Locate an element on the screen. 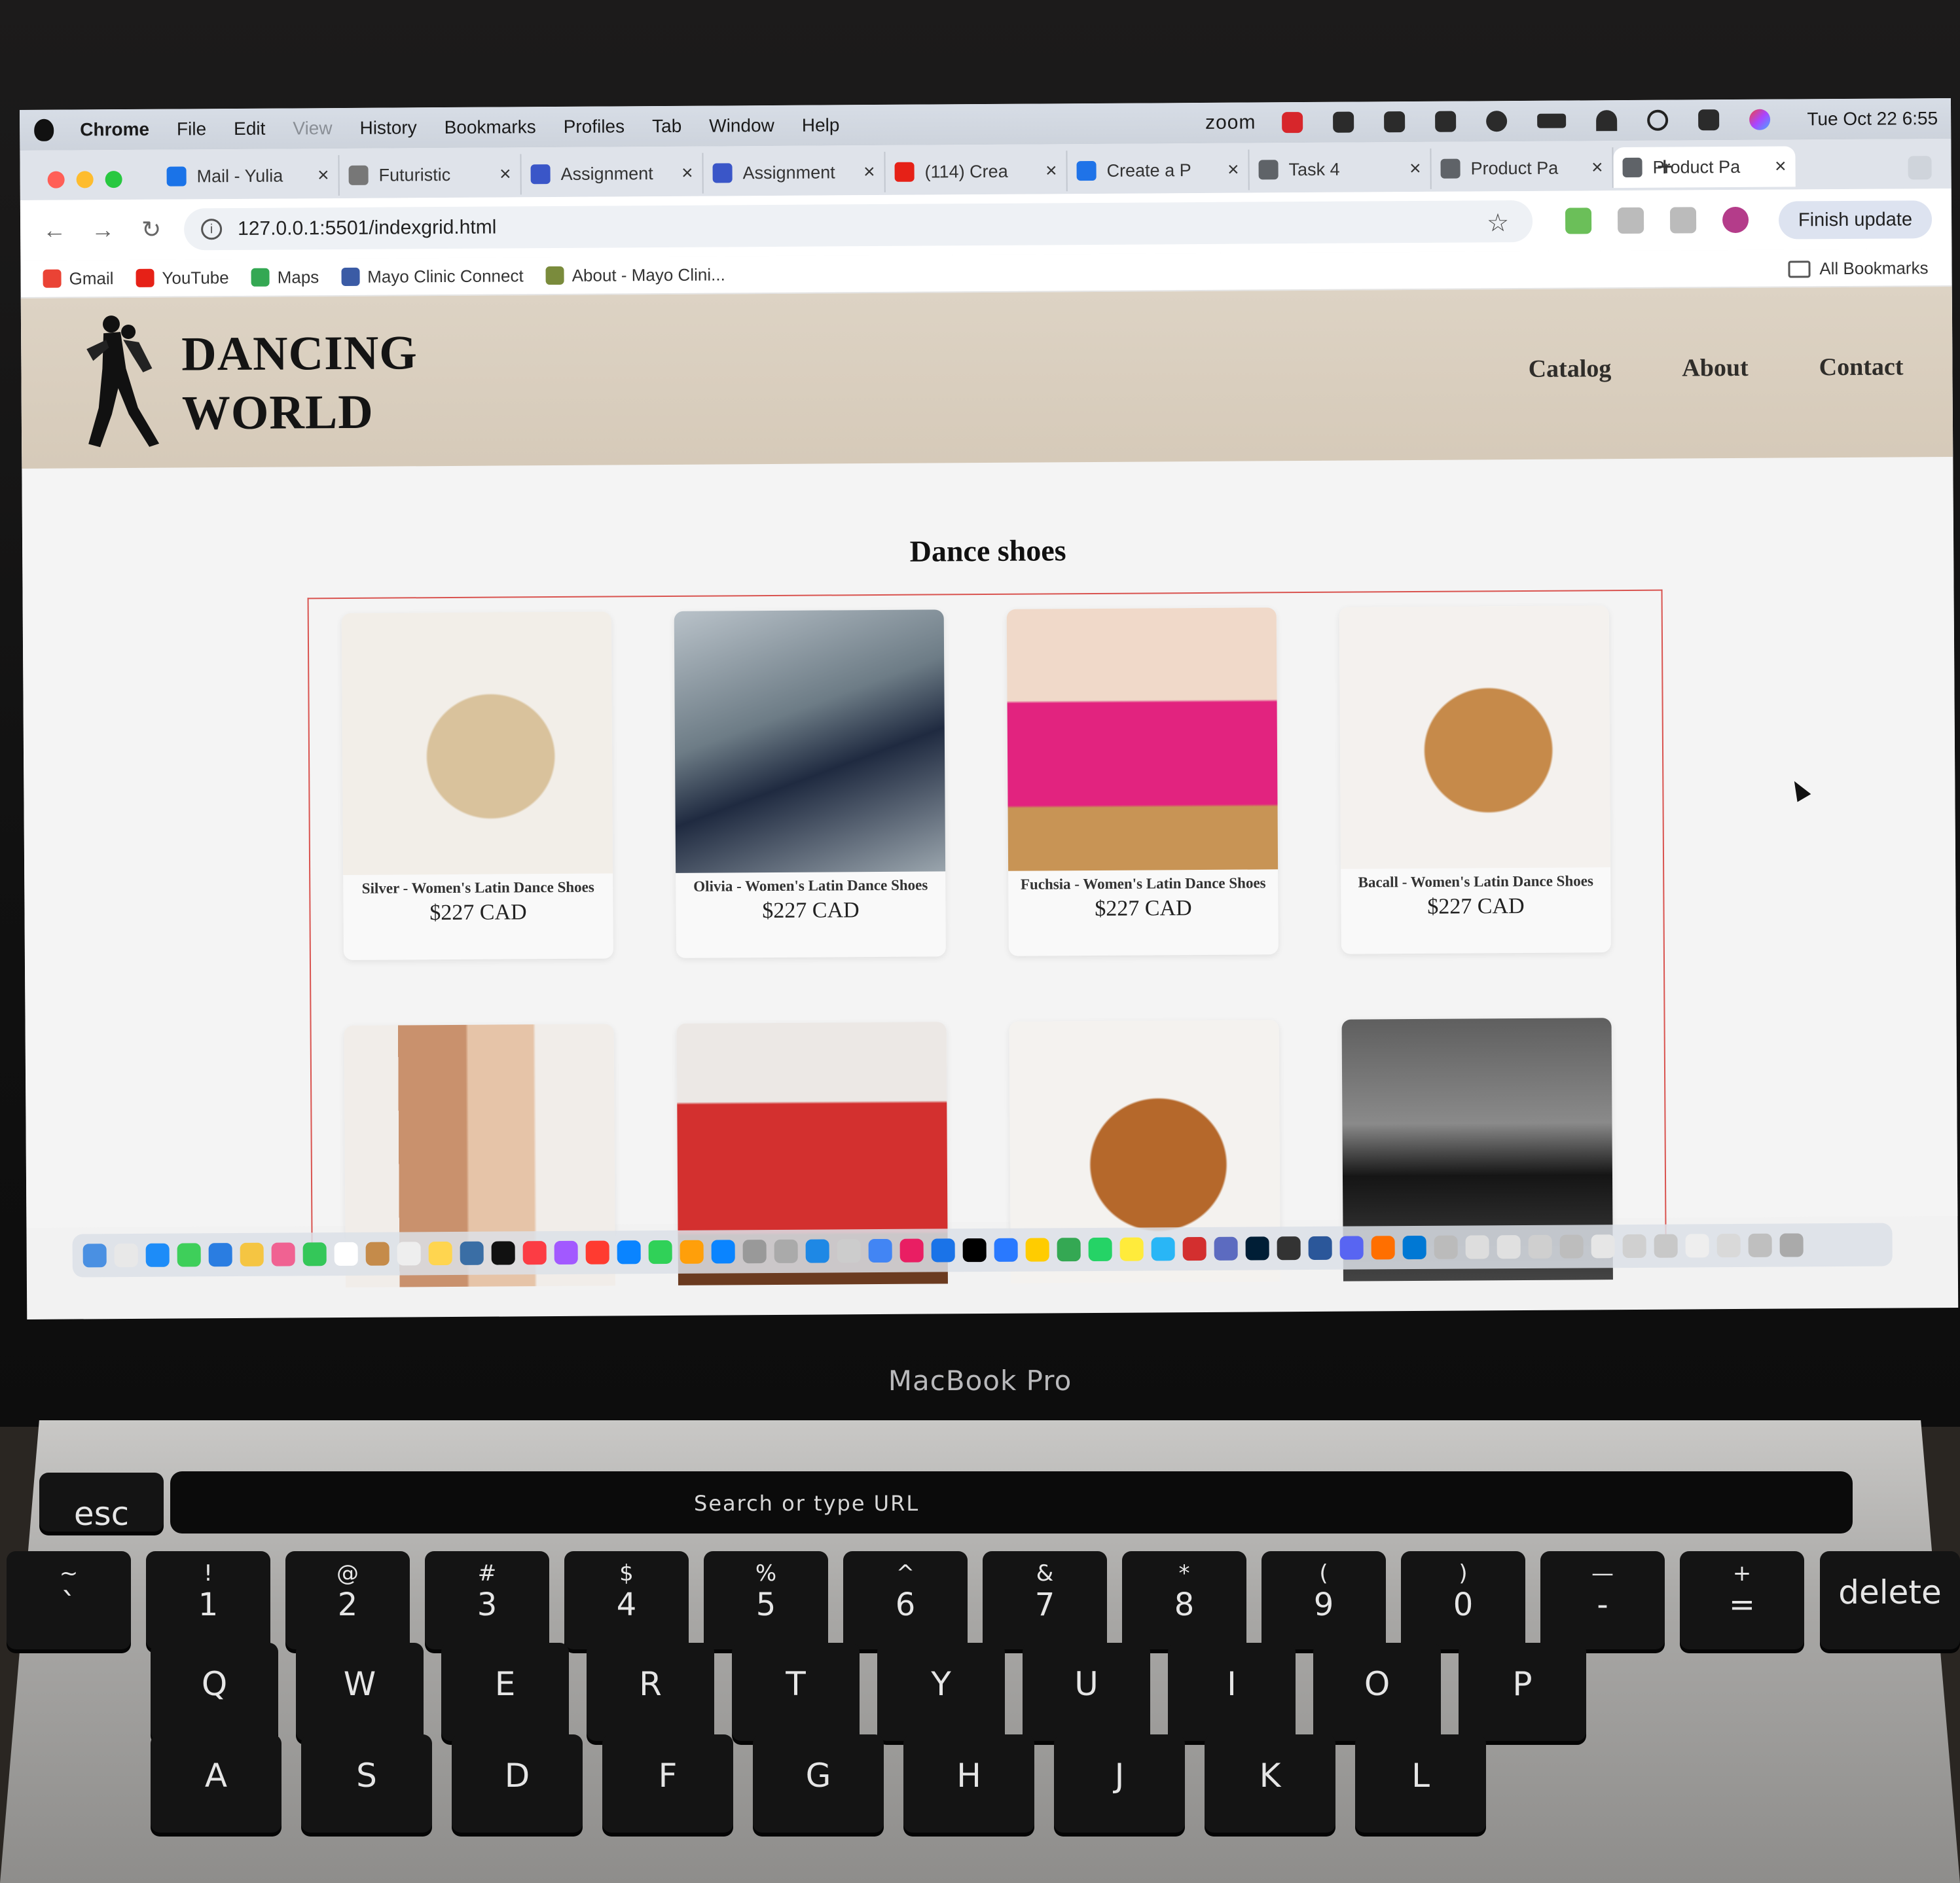 This screenshot has width=1960, height=1883. letter-key: A is located at coordinates (216, 1783).